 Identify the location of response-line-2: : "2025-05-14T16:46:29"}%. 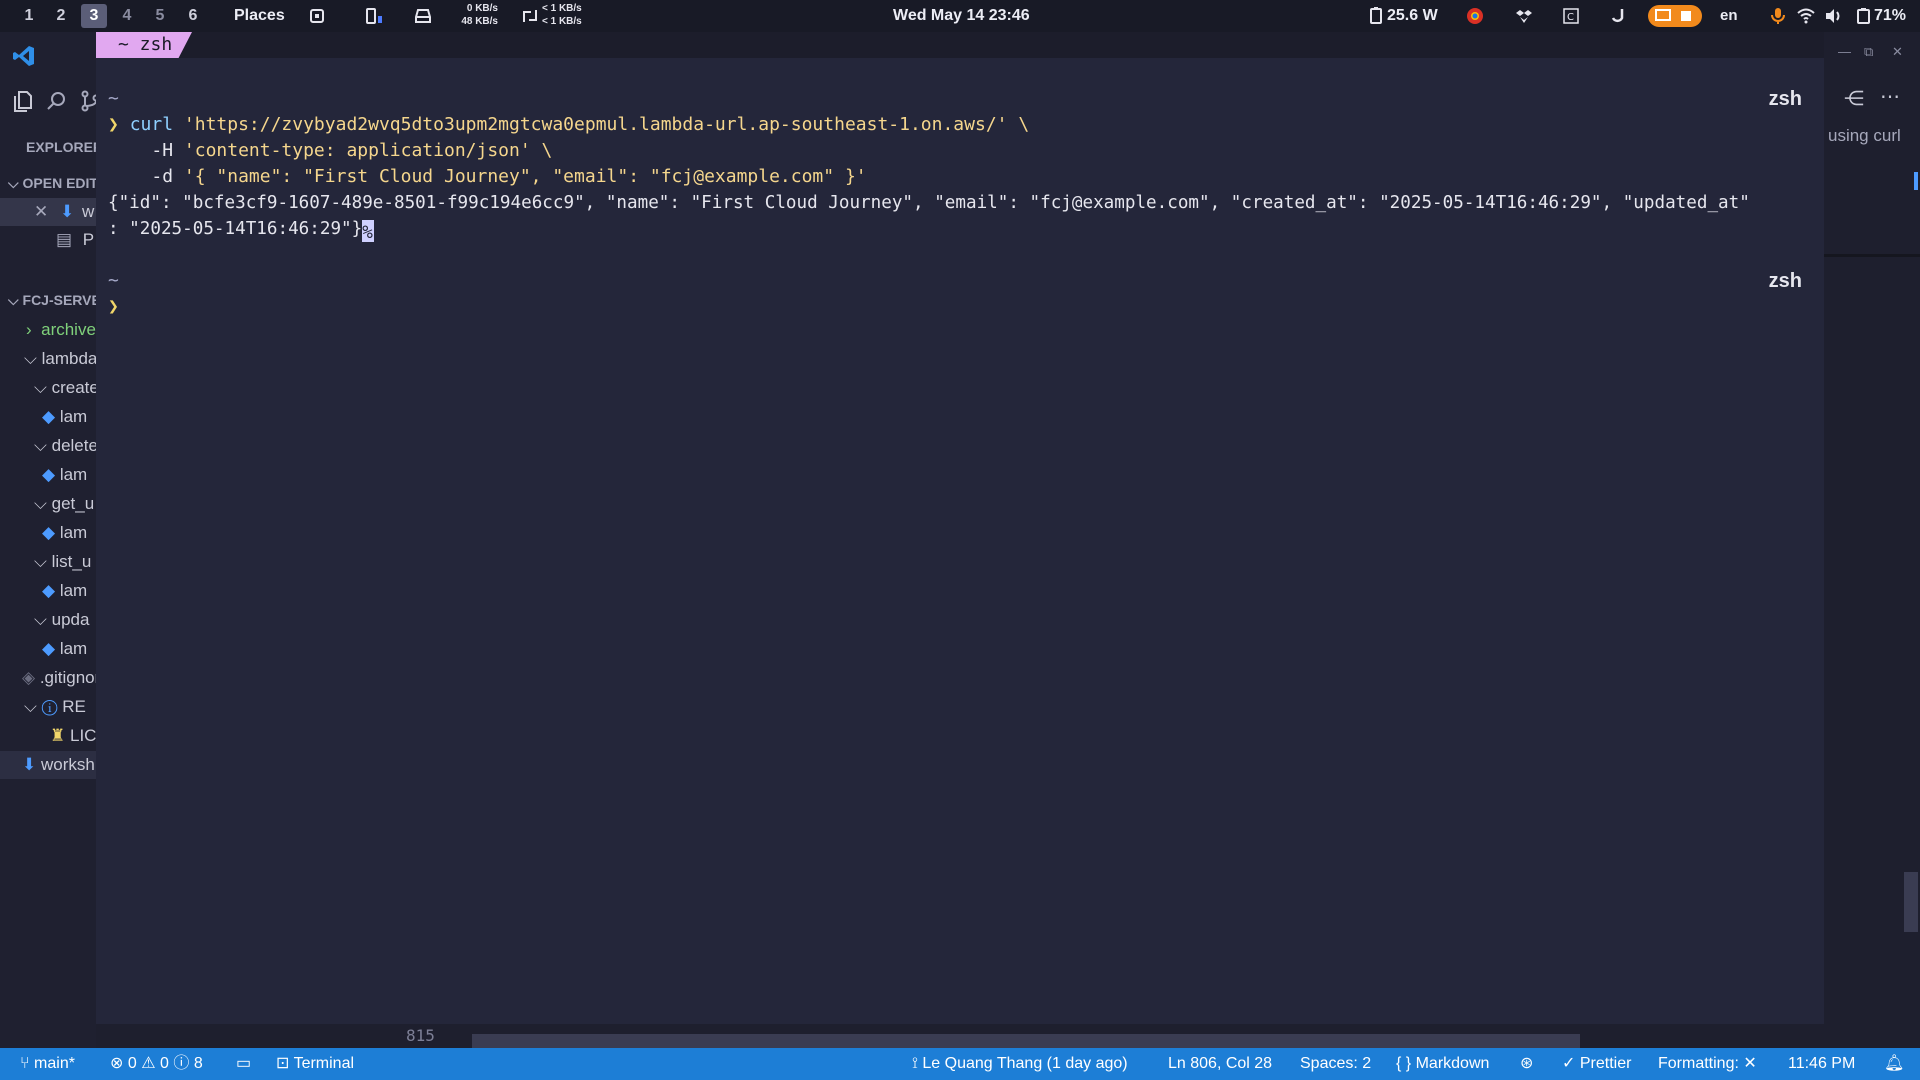
(241, 229).